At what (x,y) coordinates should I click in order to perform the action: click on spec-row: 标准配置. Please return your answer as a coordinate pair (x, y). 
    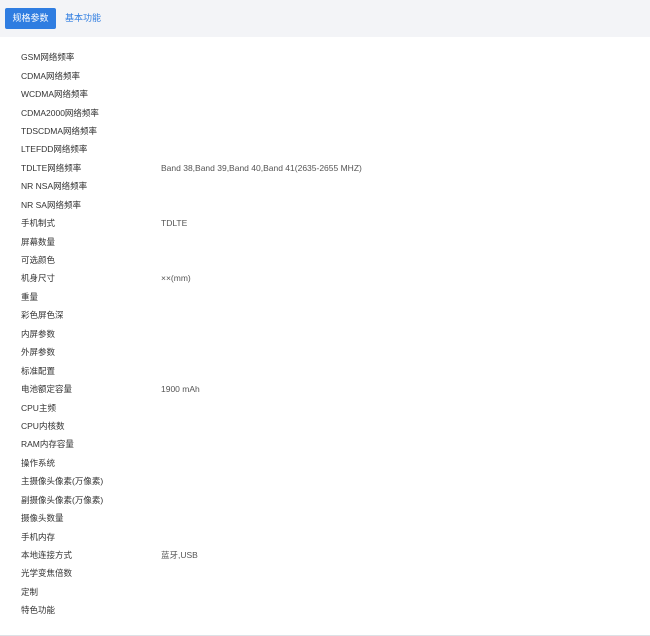
    Looking at the image, I should click on (325, 370).